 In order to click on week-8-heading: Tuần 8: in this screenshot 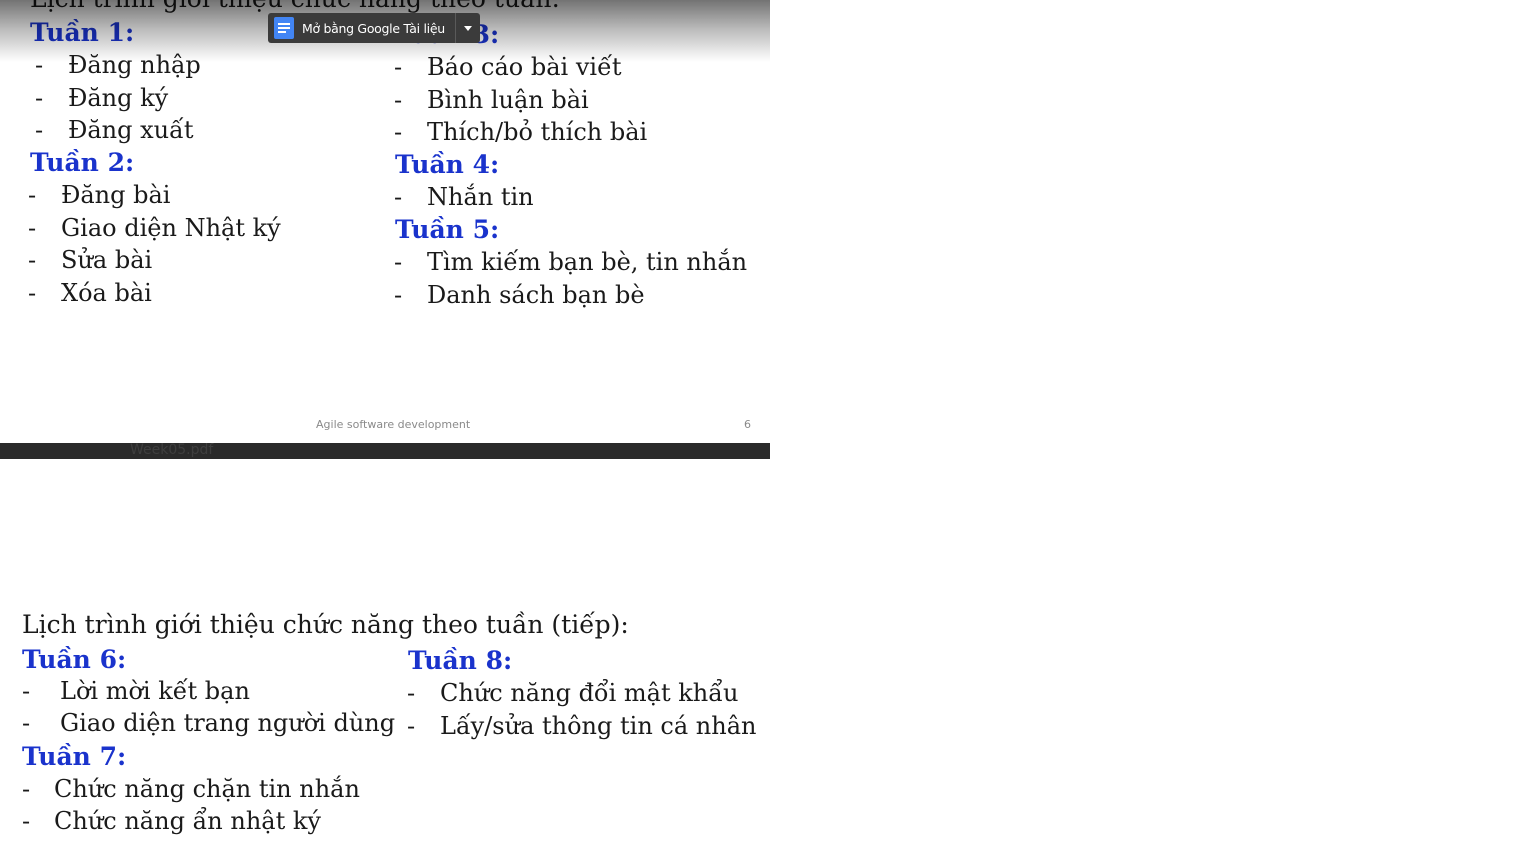, I will do `click(460, 660)`.